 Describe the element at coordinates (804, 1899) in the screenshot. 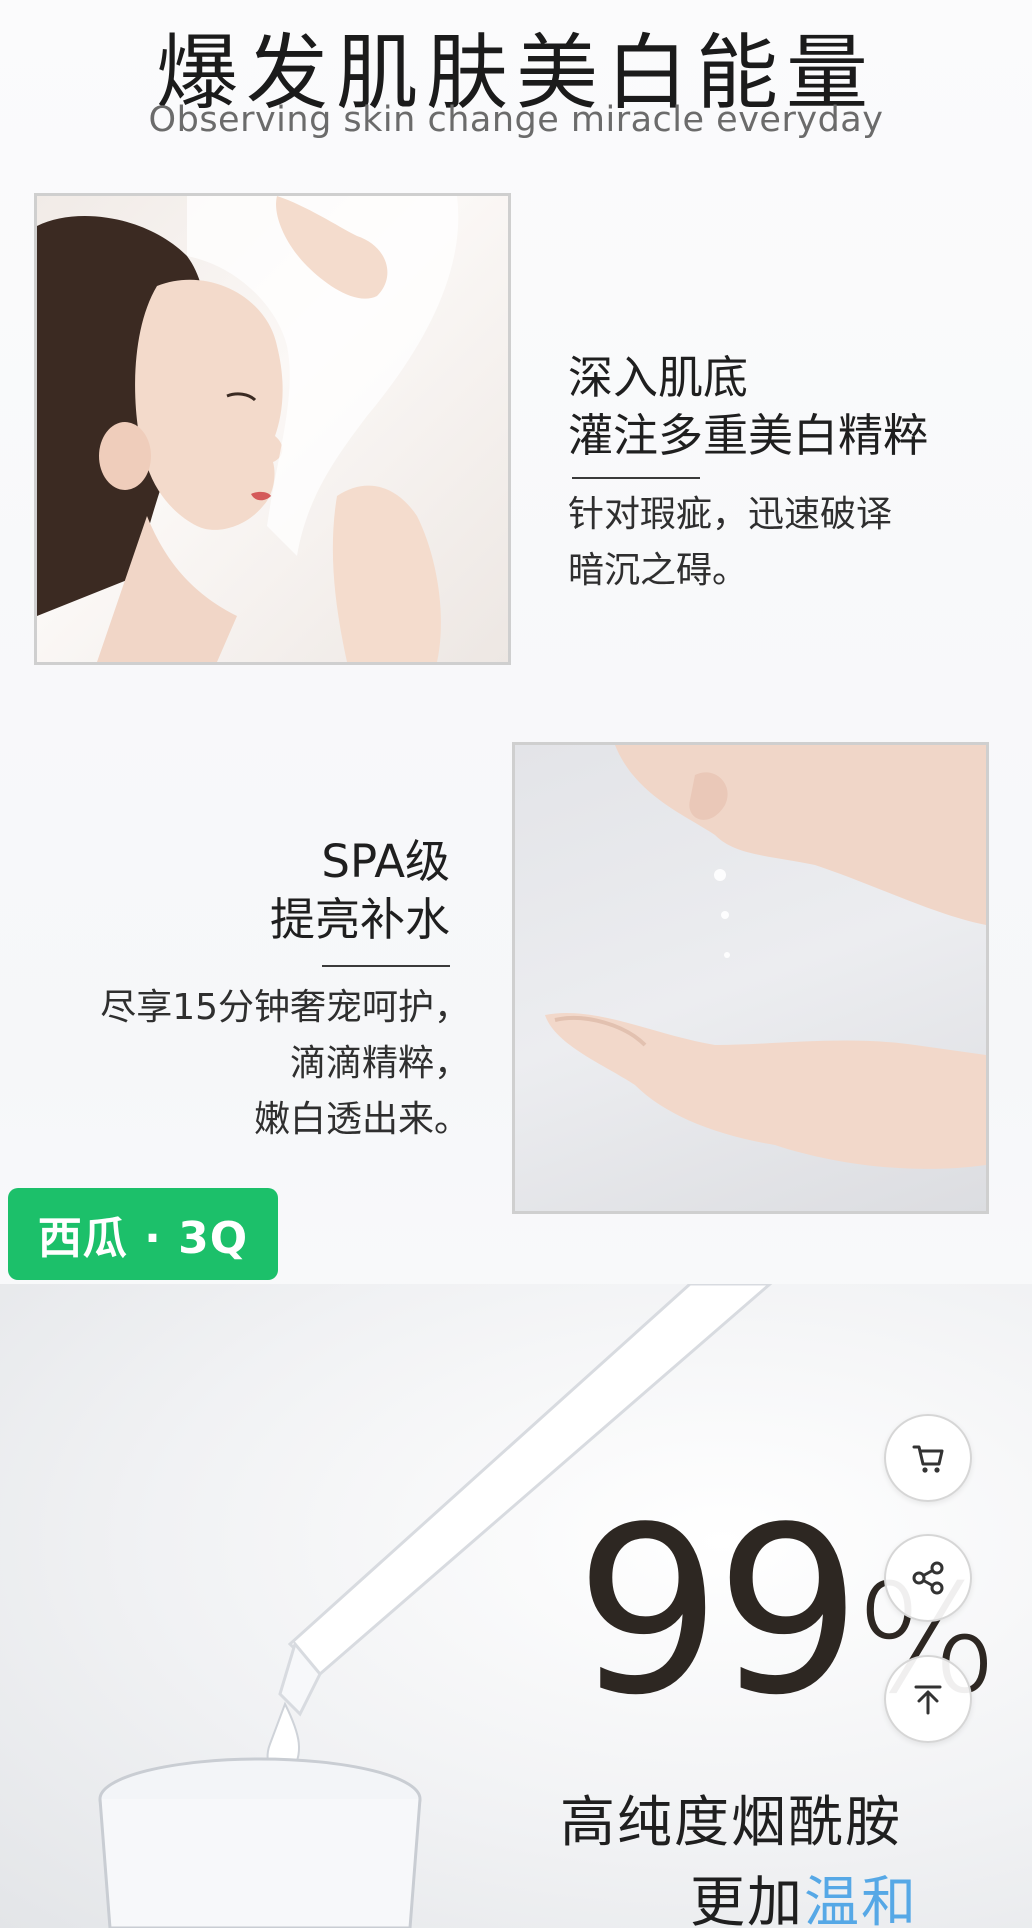

I see `promo-line-2: 更加温和` at that location.